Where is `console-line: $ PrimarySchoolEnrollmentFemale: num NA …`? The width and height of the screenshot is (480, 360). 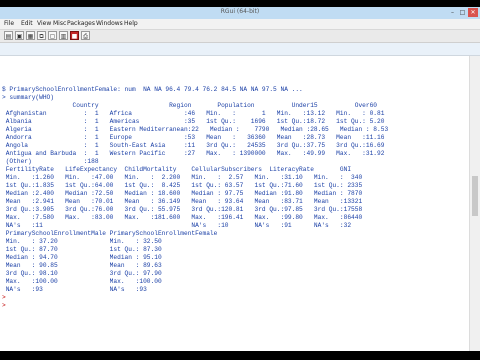 console-line: $ PrimarySchoolEnrollmentFemale: num NA … is located at coordinates (152, 89).